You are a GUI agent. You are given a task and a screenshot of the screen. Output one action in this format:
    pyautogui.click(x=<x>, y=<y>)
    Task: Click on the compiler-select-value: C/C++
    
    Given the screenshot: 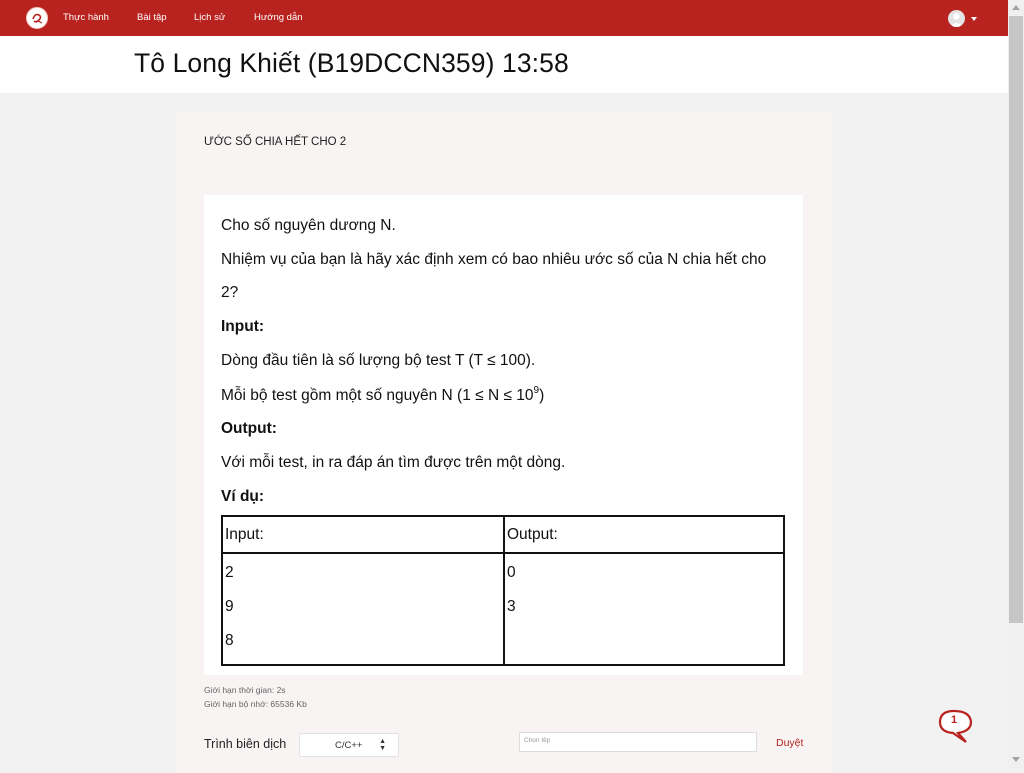 What is the action you would take?
    pyautogui.click(x=349, y=745)
    